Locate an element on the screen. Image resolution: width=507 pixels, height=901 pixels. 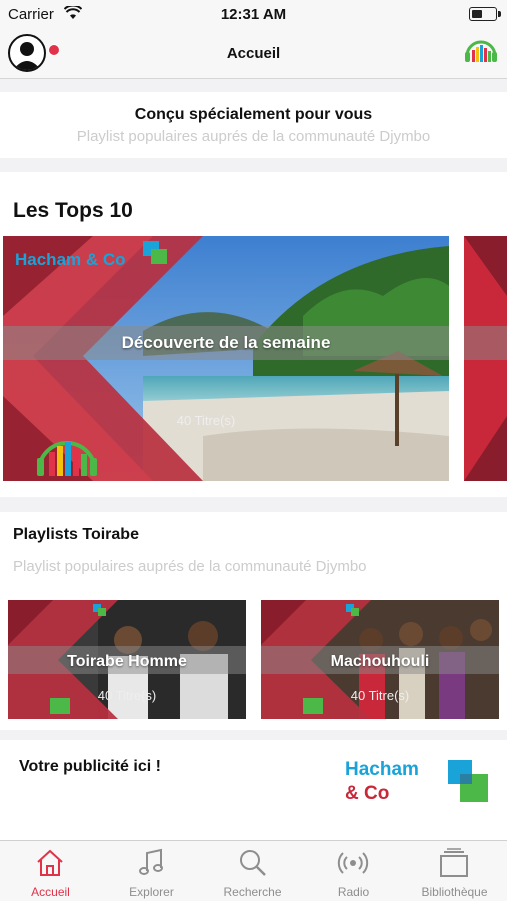
toirabe-title: Playlists Toirabe is located at coordinates (76, 534).